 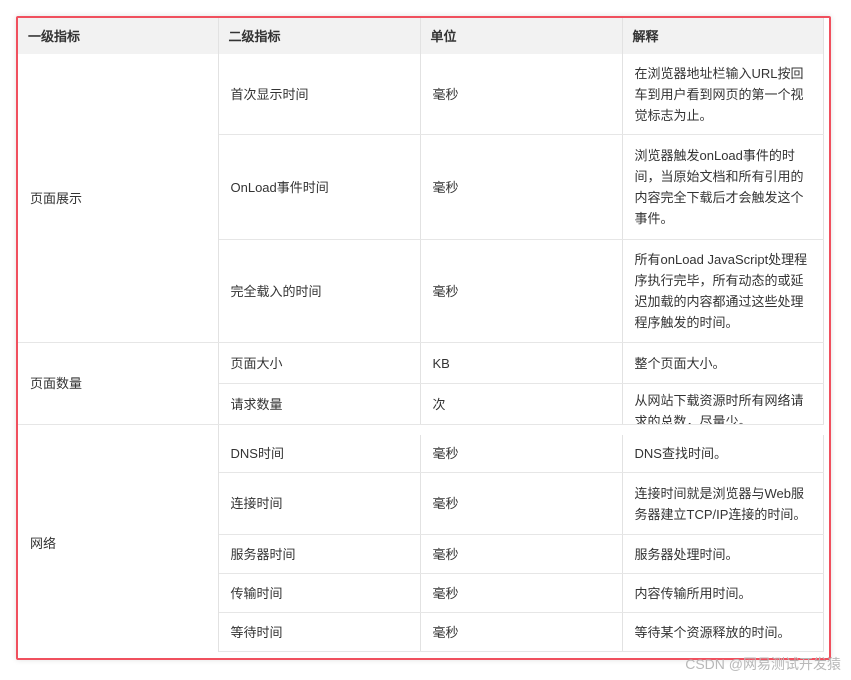 I want to click on group-page-display: 页面展示, so click(x=118, y=198).